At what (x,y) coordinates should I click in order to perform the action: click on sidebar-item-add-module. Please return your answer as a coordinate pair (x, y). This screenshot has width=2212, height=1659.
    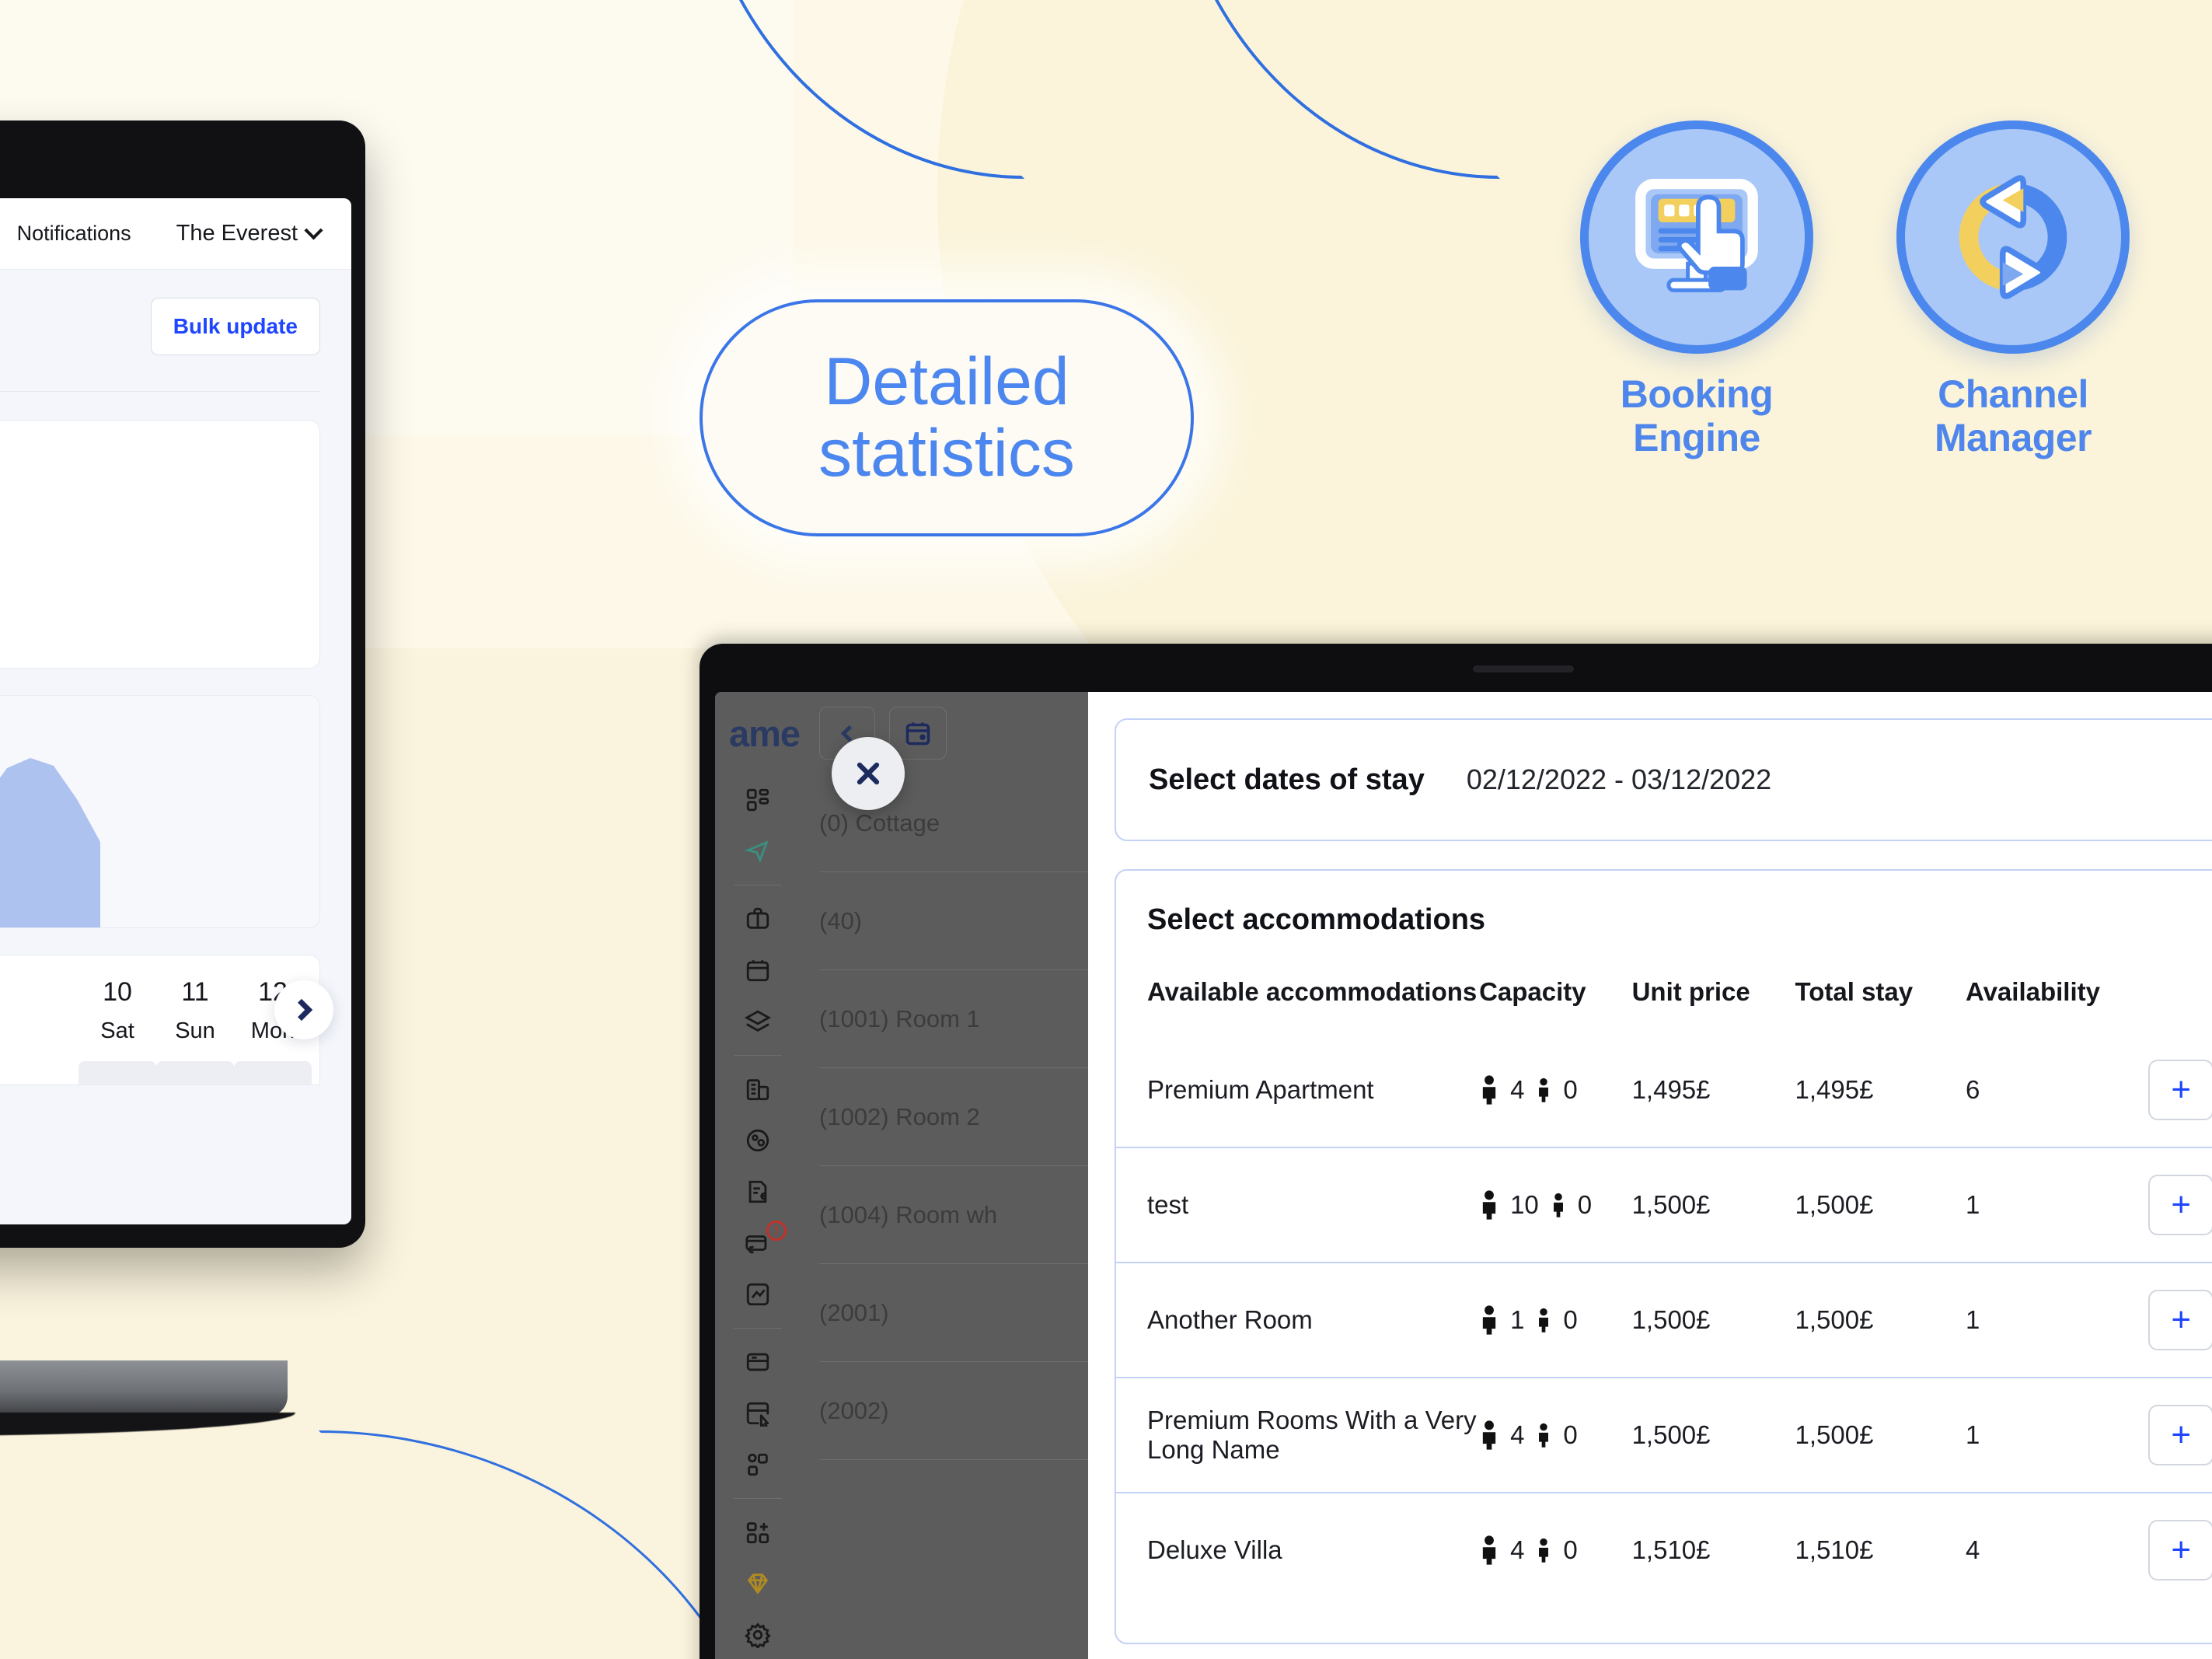
    Looking at the image, I should click on (758, 1532).